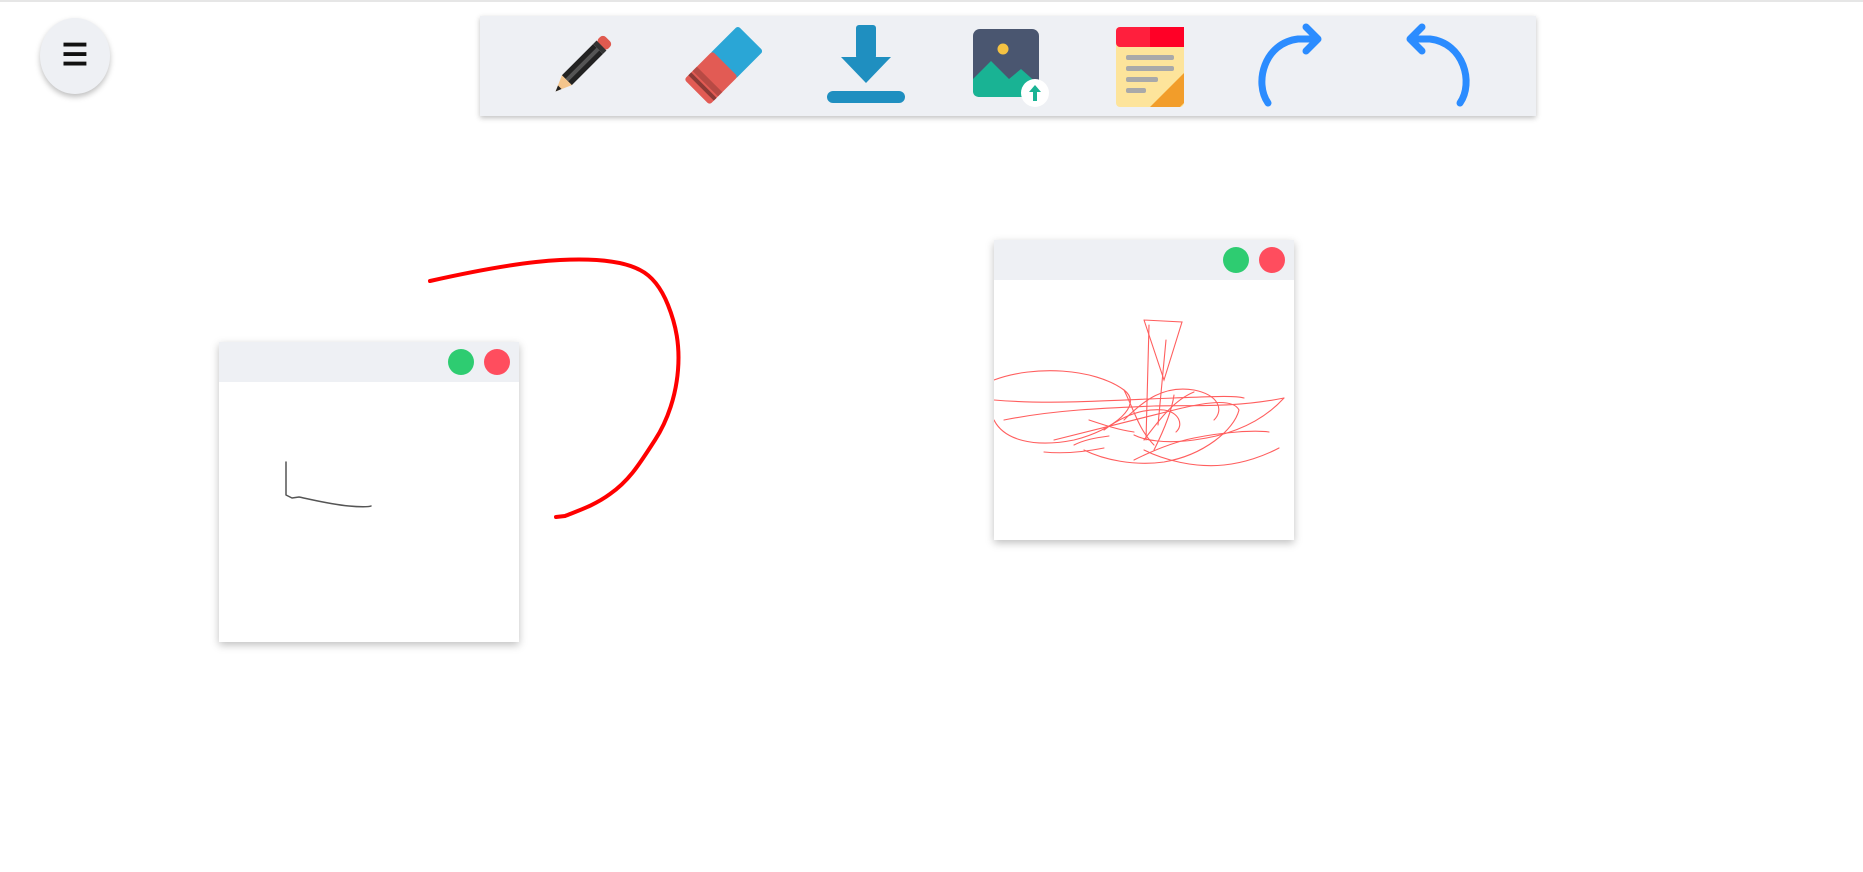  What do you see at coordinates (583, 63) in the screenshot?
I see `pencil-icon` at bounding box center [583, 63].